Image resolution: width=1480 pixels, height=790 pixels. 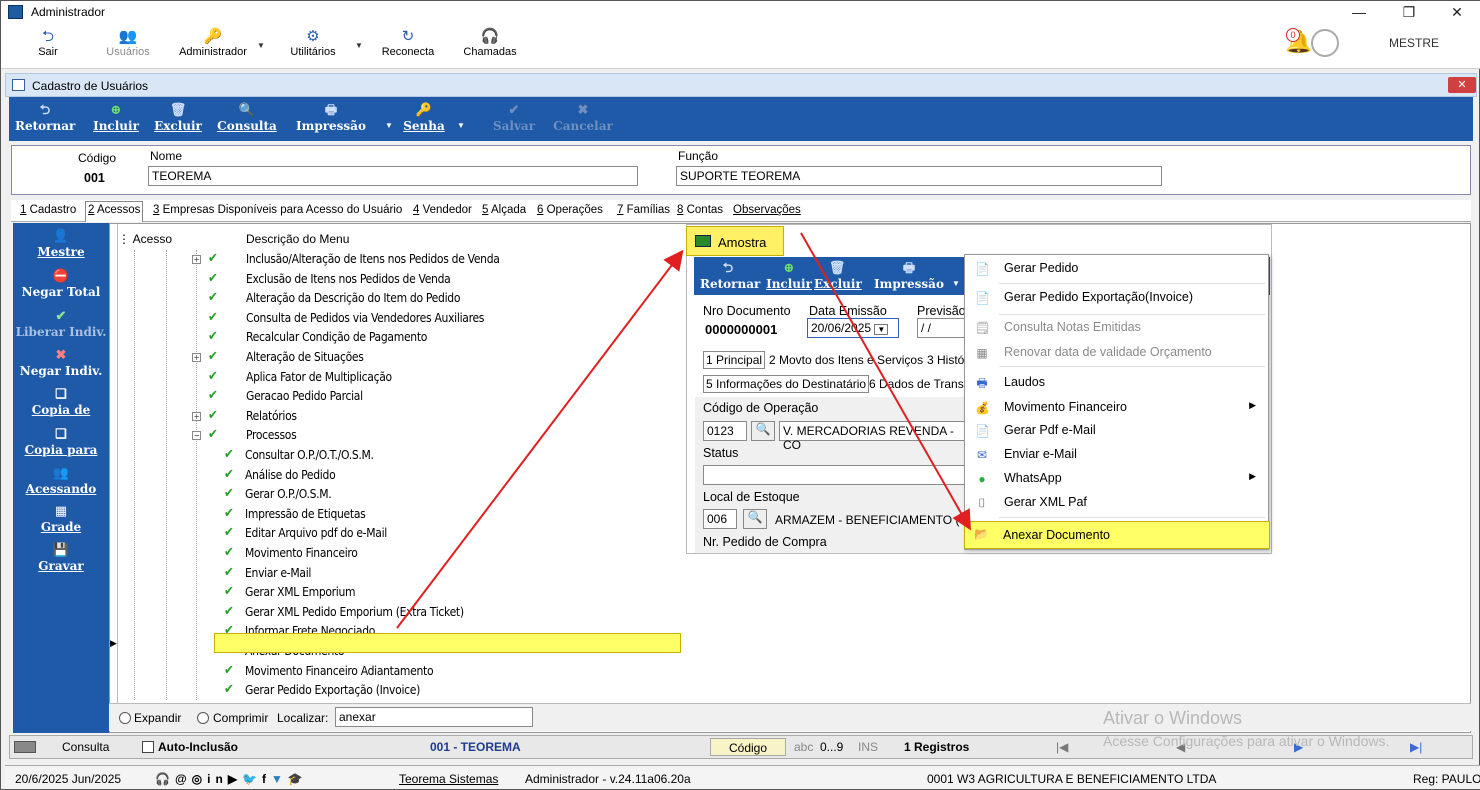 I want to click on inset-tab-principal: 1 Principal, so click(x=734, y=360).